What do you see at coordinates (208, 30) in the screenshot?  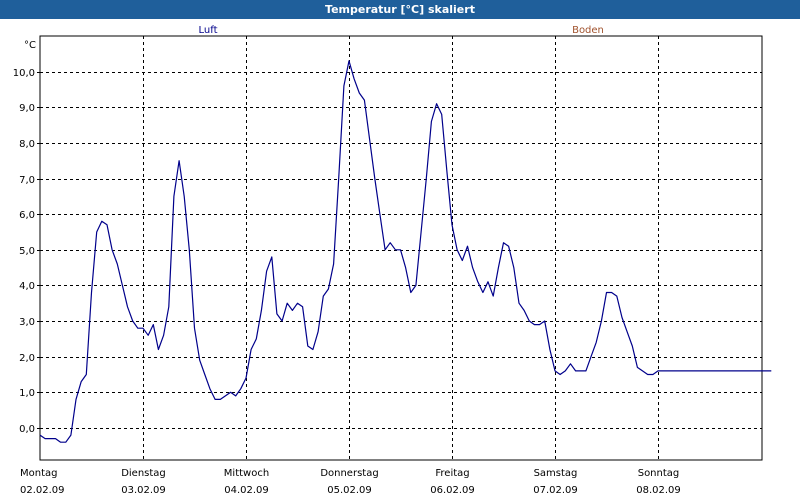 I see `legend-luft: Luft` at bounding box center [208, 30].